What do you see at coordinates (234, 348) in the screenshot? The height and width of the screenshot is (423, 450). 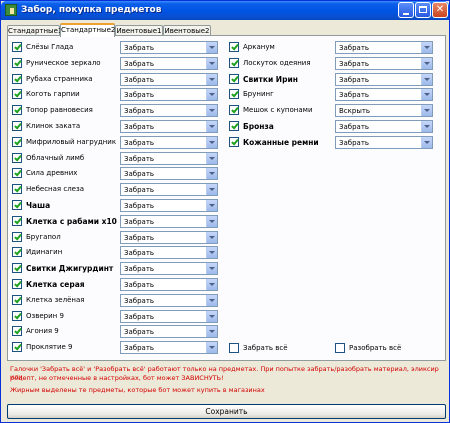 I see `take-all-checkbox` at bounding box center [234, 348].